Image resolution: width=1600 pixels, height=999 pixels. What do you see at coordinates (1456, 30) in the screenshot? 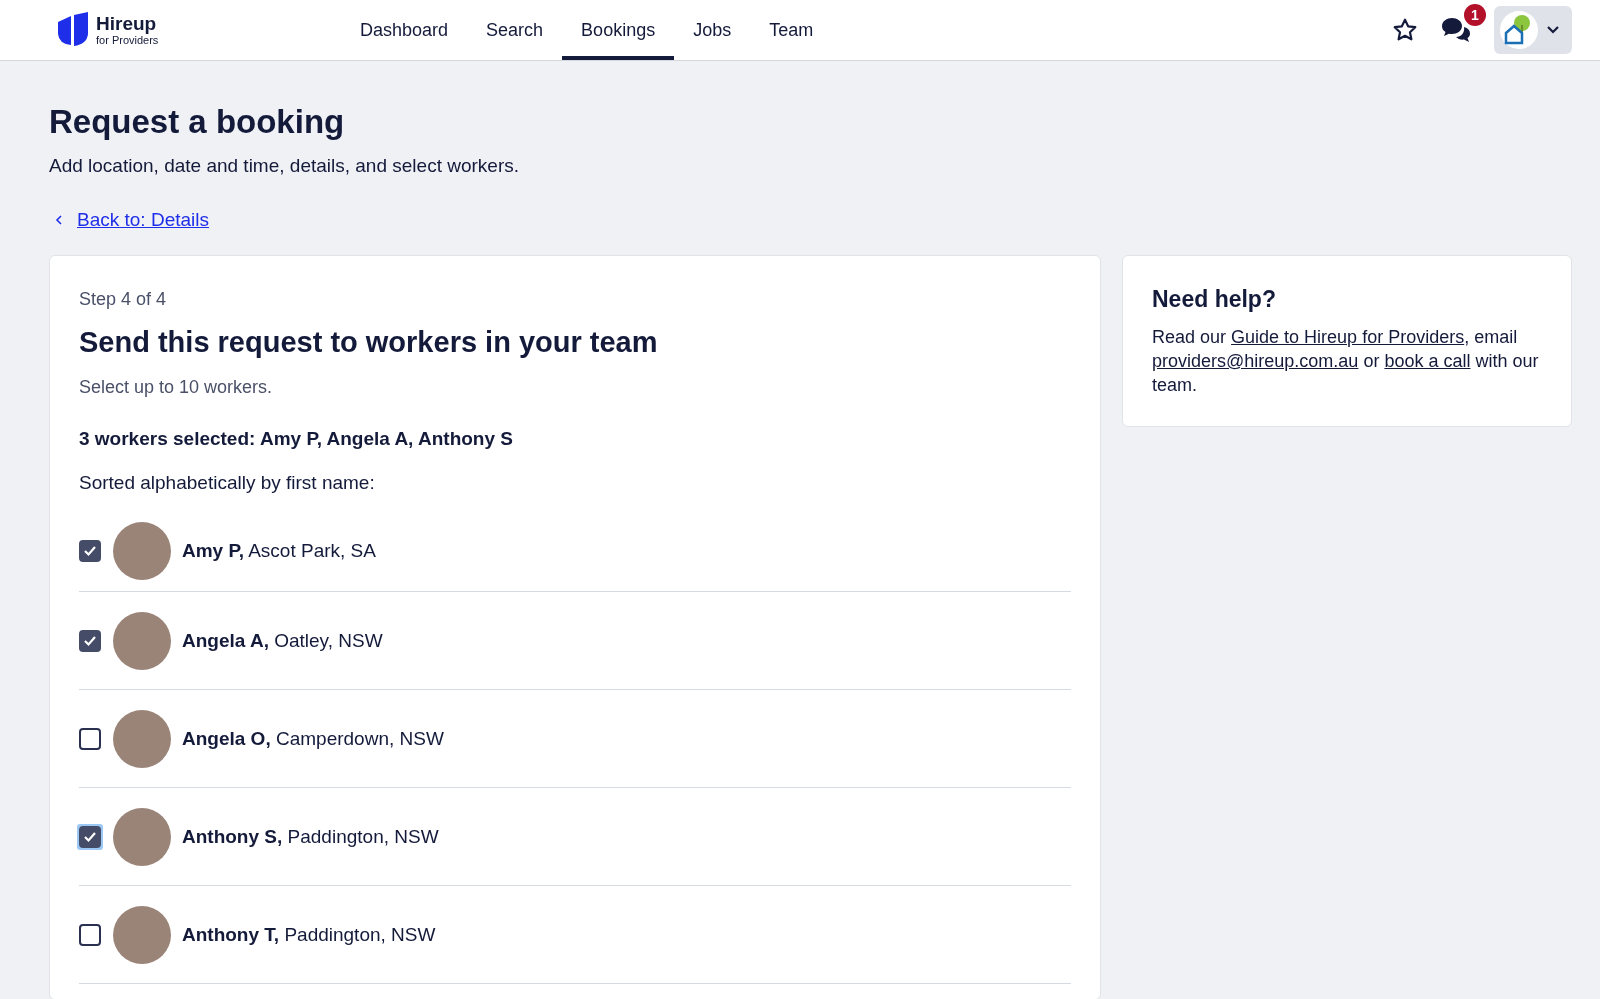
I see `chat-icon` at bounding box center [1456, 30].